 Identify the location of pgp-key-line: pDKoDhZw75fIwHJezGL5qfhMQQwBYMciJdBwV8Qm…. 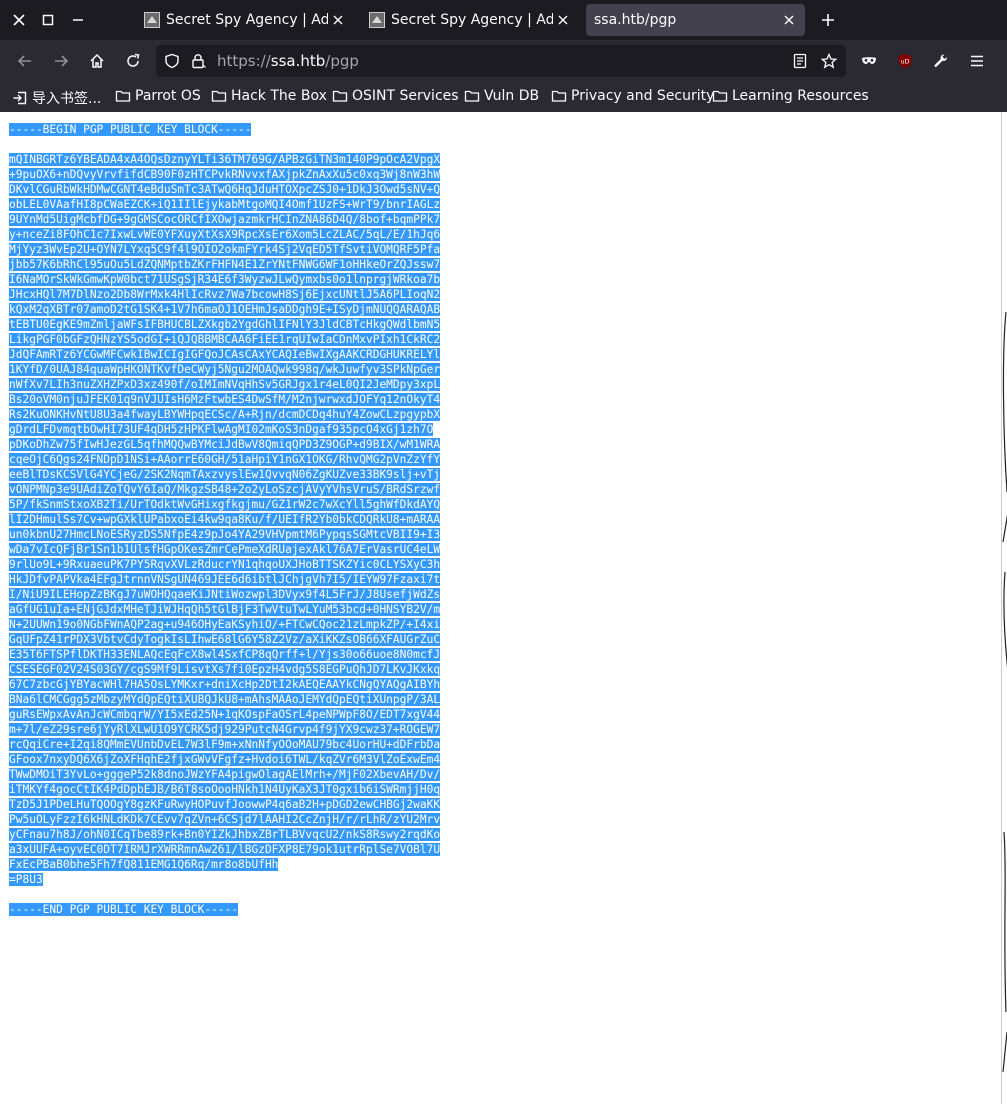
(225, 444).